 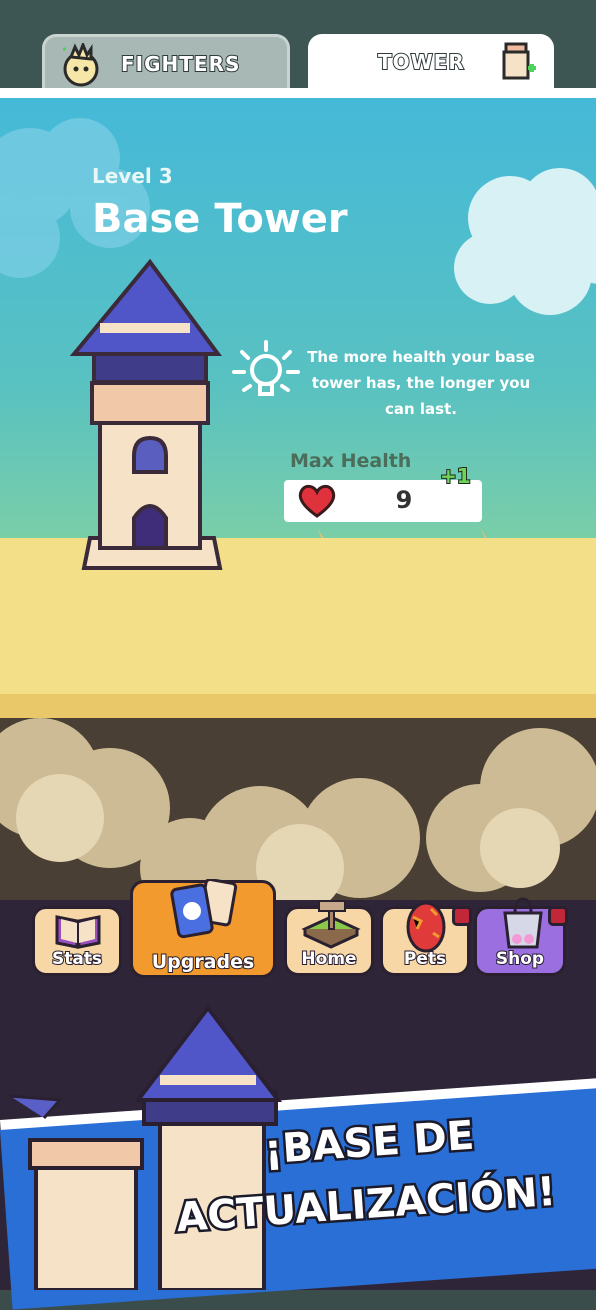 What do you see at coordinates (77, 959) in the screenshot?
I see `nav-stats-label: Stats` at bounding box center [77, 959].